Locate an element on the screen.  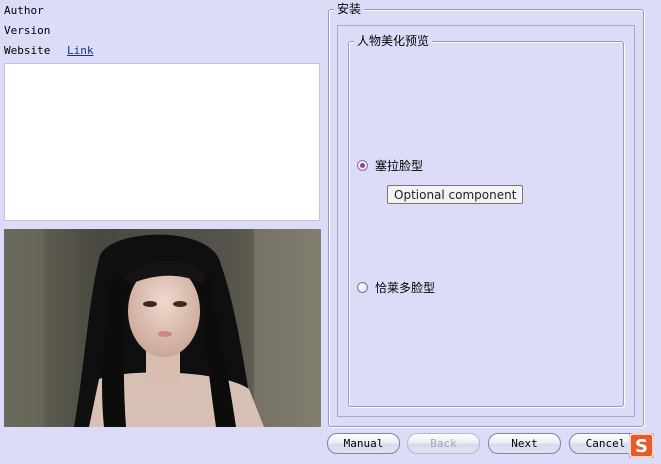
tooltip: Optional component is located at coordinates (455, 194).